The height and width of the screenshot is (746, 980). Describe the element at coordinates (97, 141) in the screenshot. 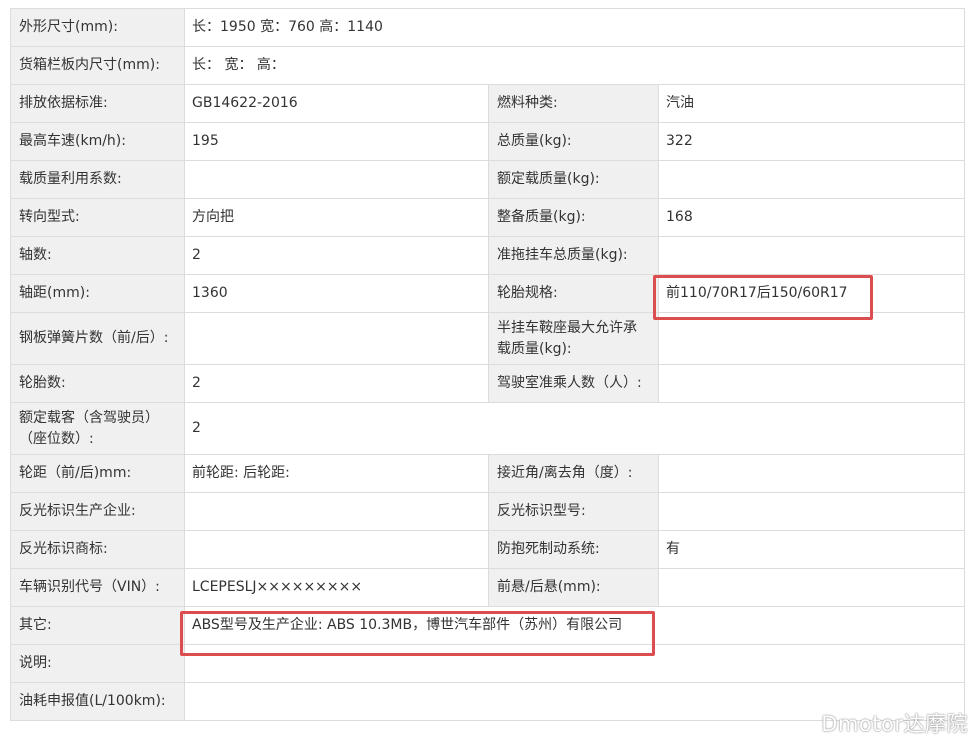

I see `label-max-speed: 最高车速(km/h):` at that location.